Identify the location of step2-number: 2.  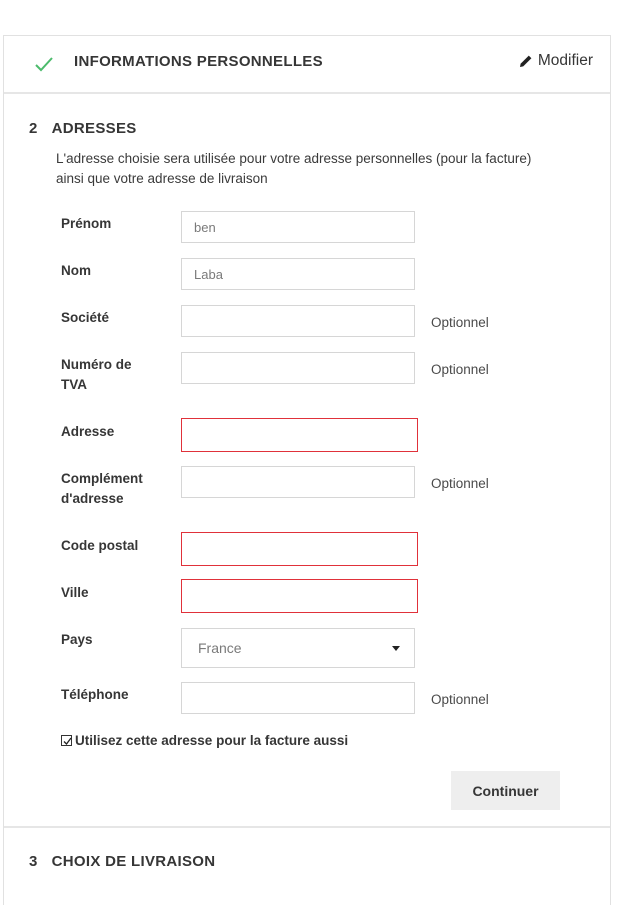
(33, 128).